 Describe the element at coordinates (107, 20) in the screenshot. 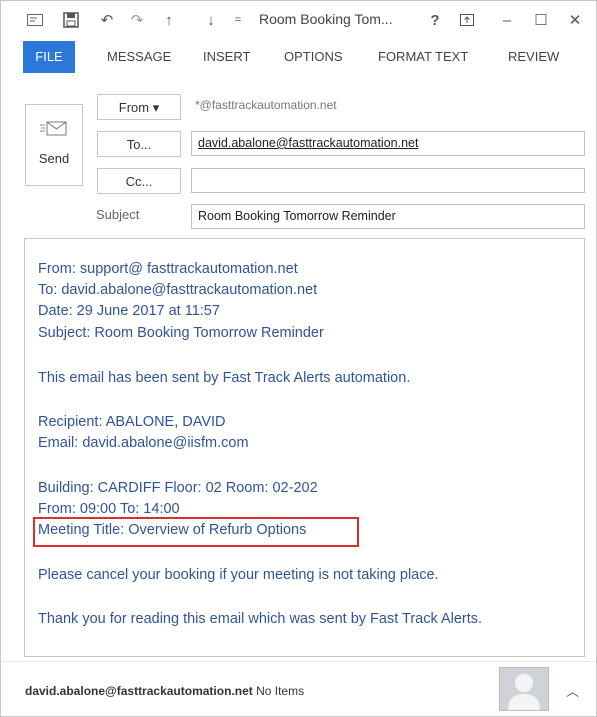

I see `undo-icon: ↶` at that location.